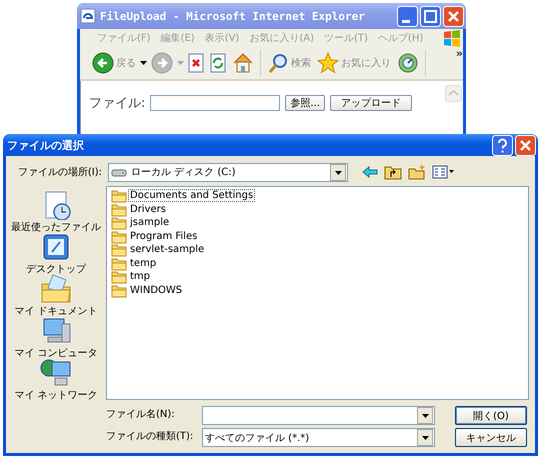 This screenshot has width=540, height=457. I want to click on magnifier-icon, so click(278, 63).